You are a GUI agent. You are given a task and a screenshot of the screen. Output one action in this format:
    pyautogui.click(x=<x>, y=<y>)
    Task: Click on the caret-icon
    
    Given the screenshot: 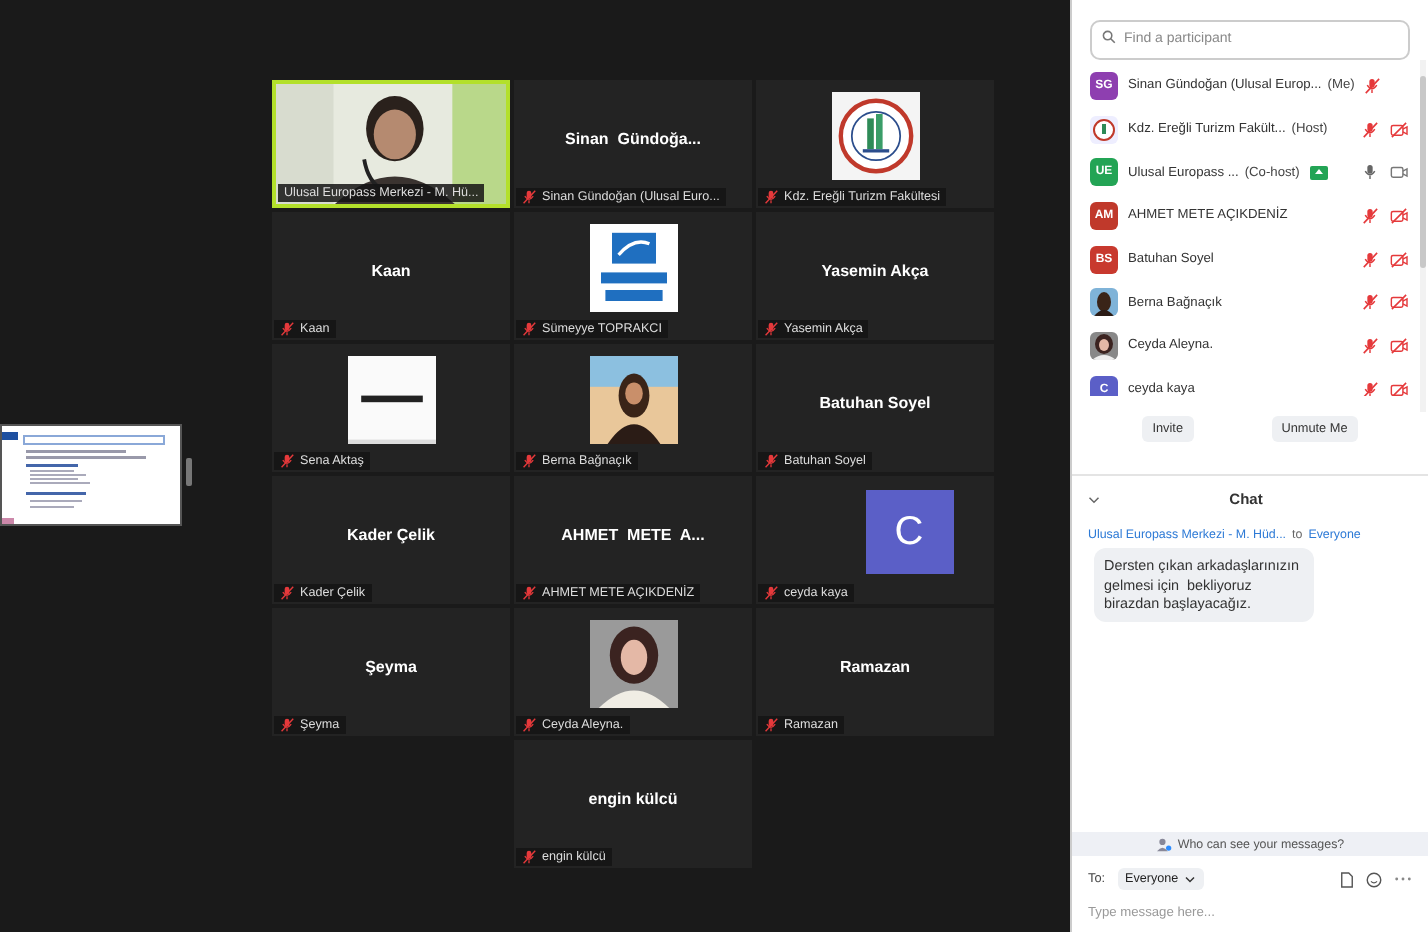 What is the action you would take?
    pyautogui.click(x=1190, y=879)
    